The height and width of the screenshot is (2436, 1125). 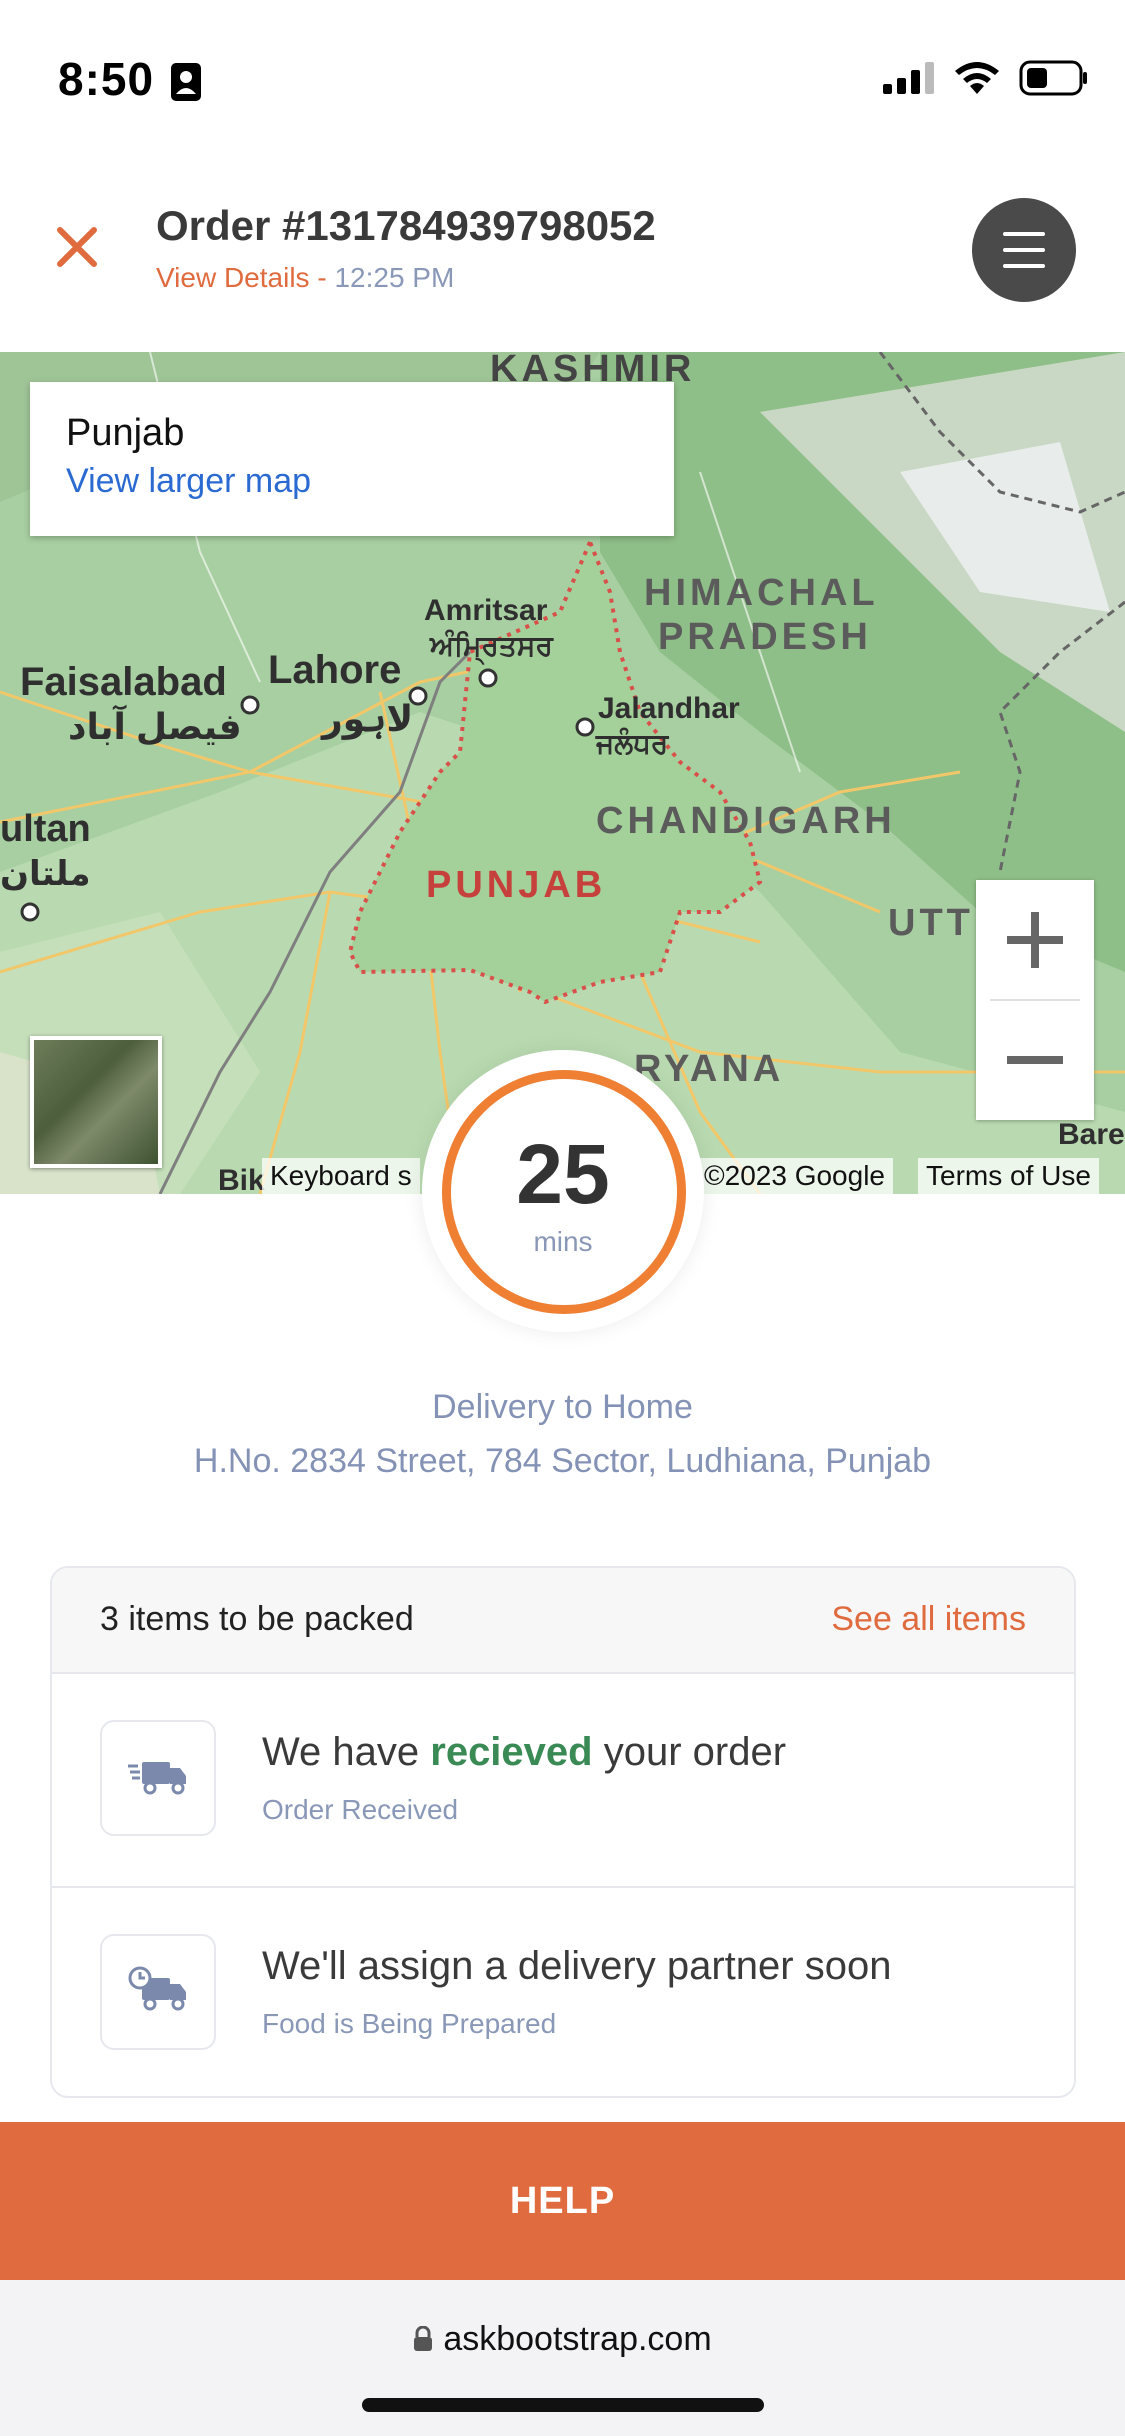 What do you see at coordinates (1035, 1060) in the screenshot?
I see `zoom-out-icon` at bounding box center [1035, 1060].